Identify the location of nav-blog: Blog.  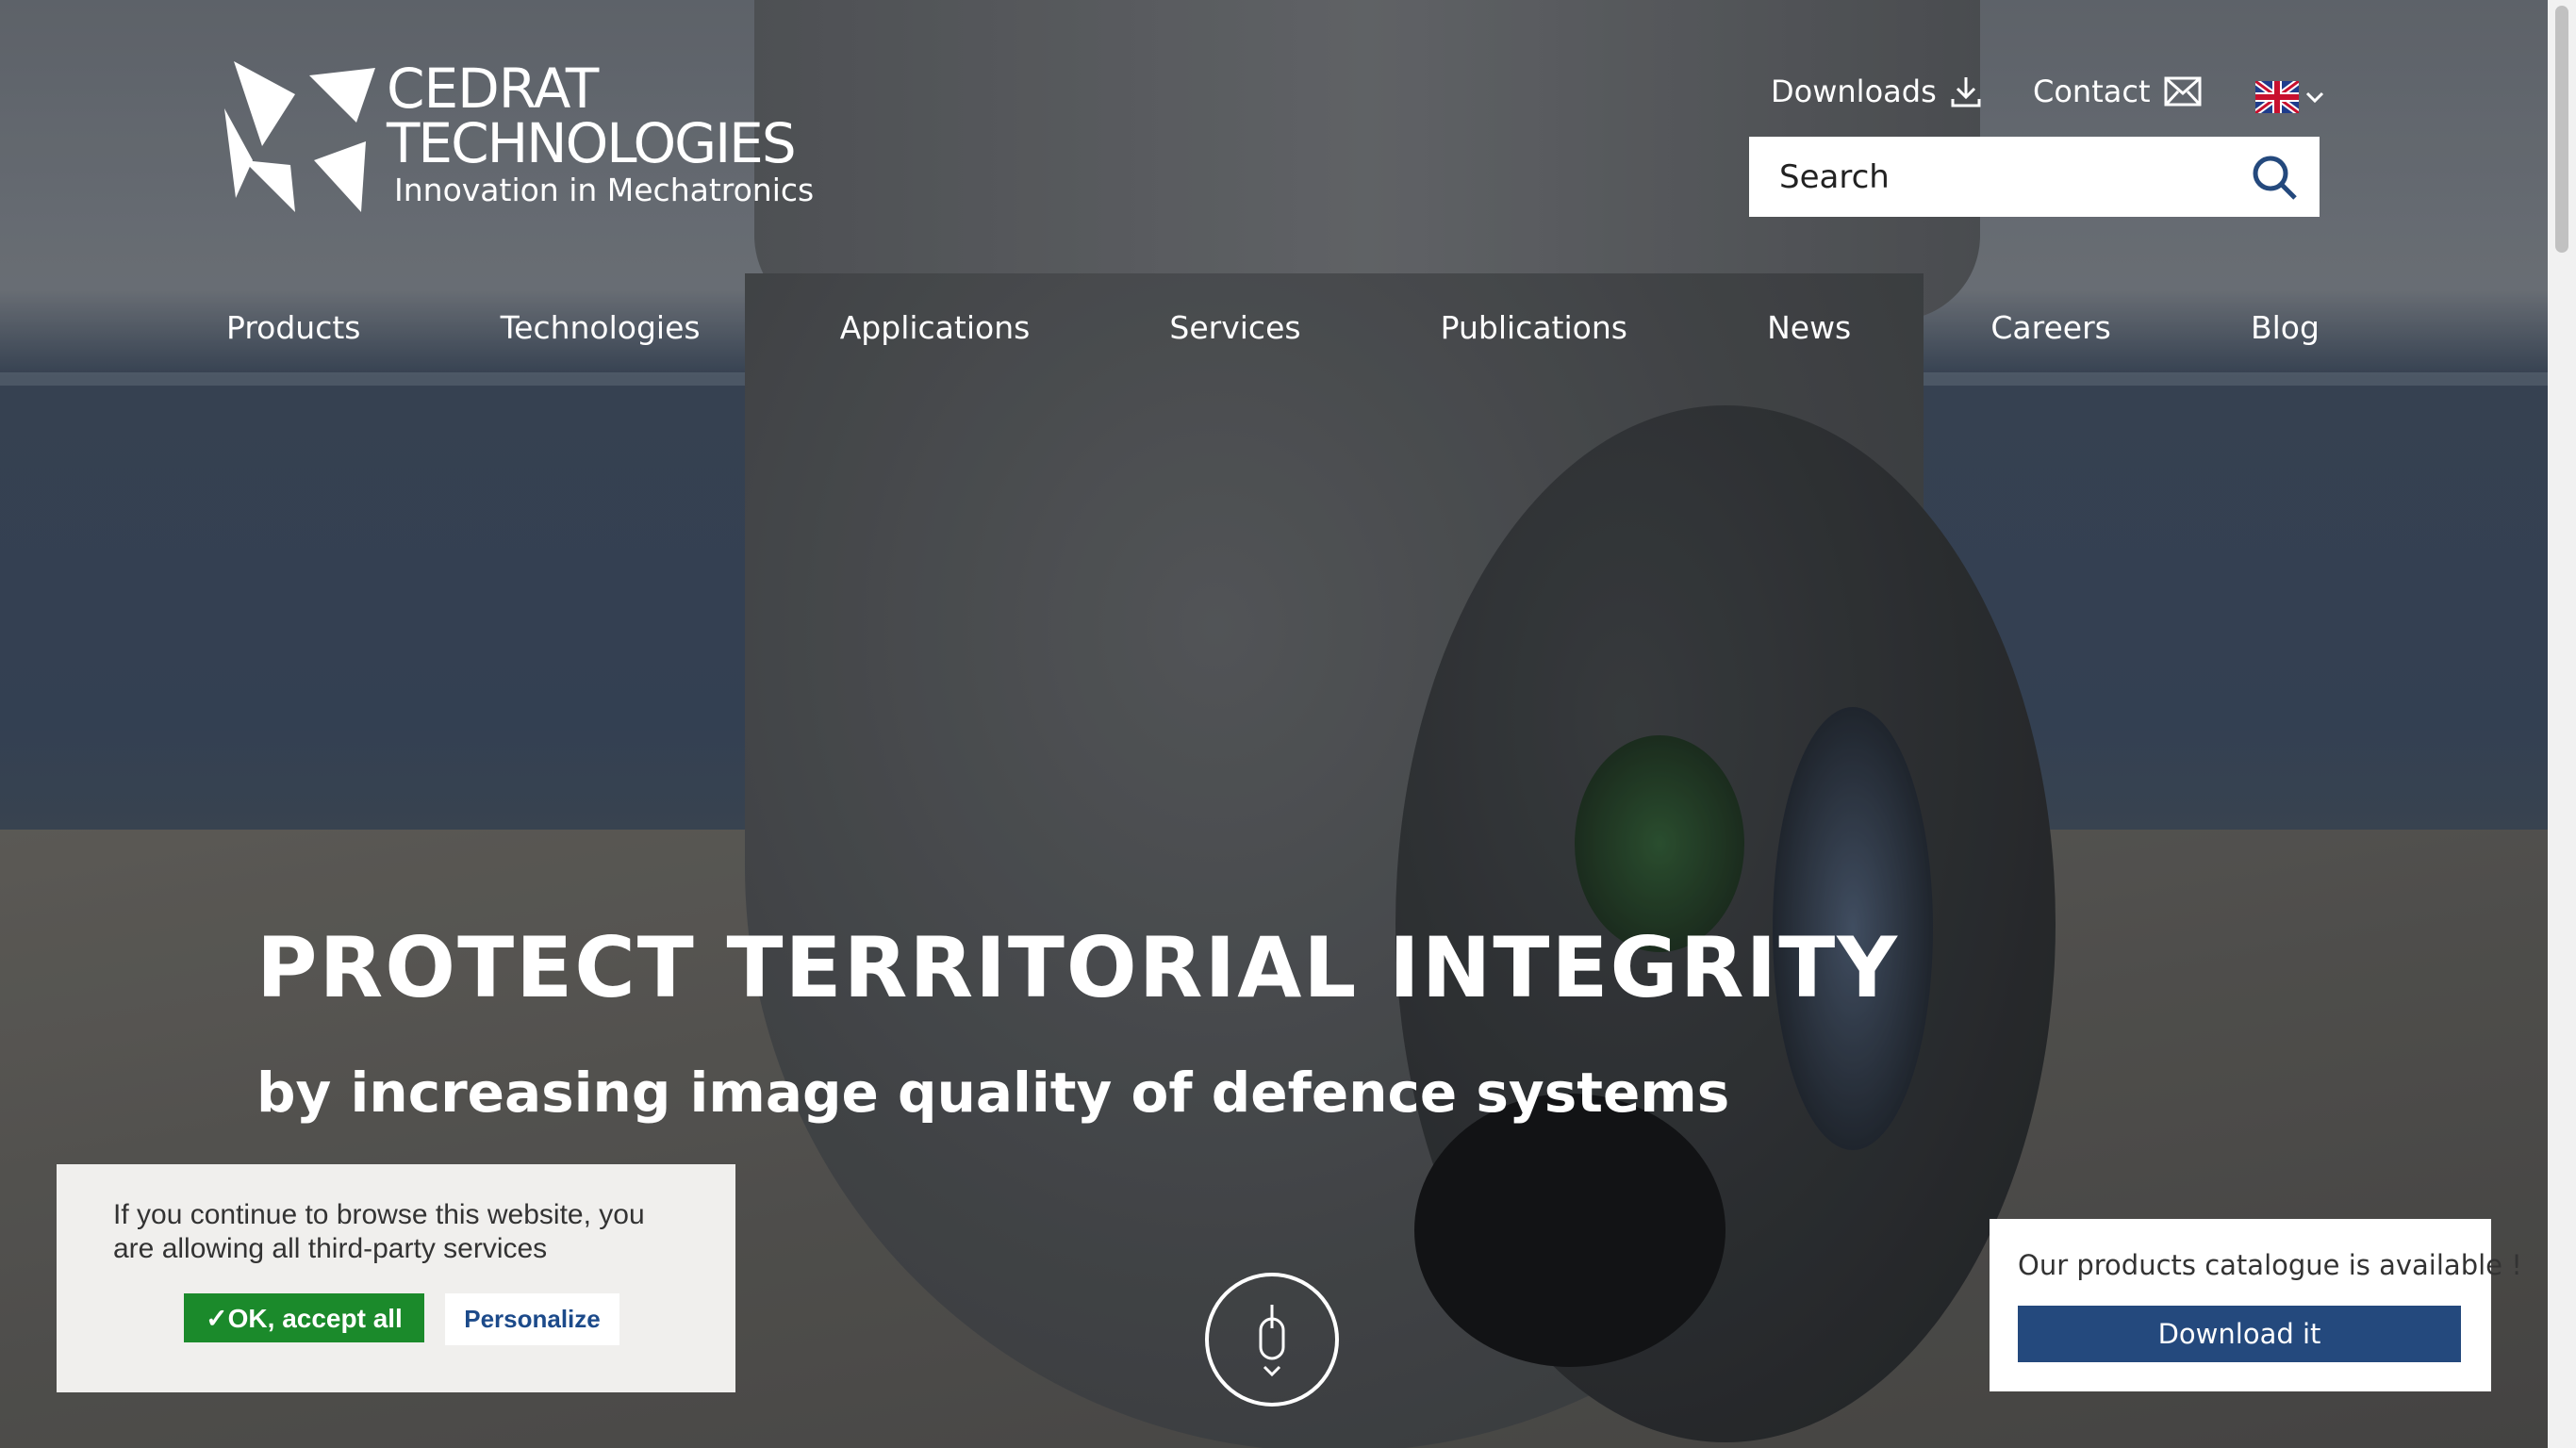
(2285, 327).